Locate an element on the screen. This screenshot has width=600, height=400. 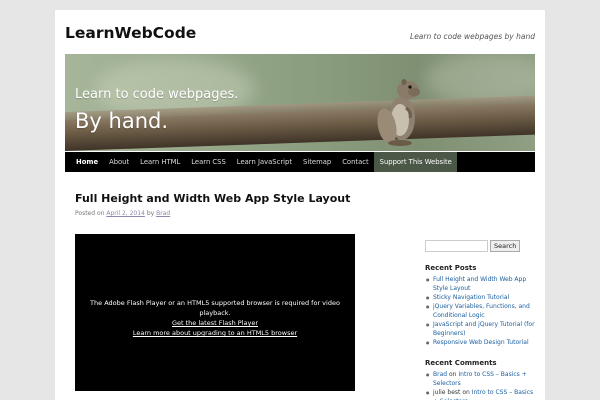
nav-item-support: Support This Website is located at coordinates (416, 162).